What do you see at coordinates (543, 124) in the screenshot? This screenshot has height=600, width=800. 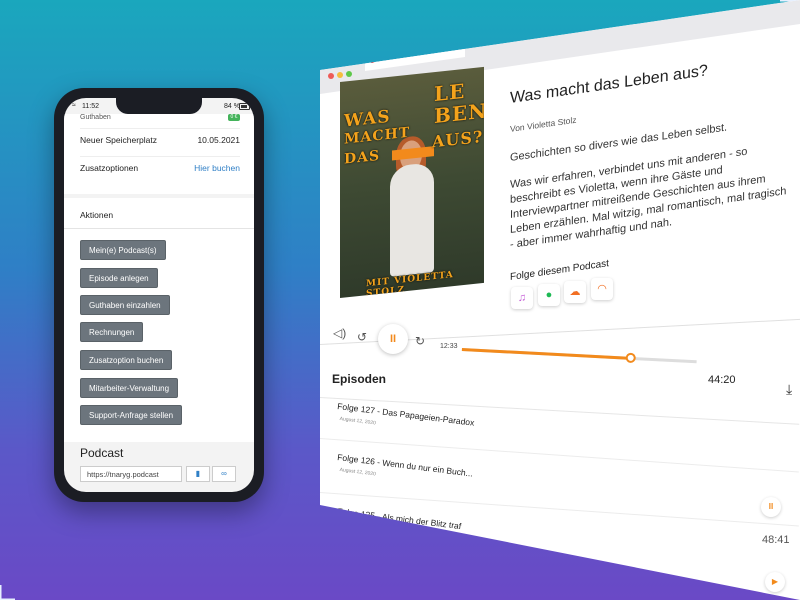 I see `podcast-author: Von Violetta Stolz` at bounding box center [543, 124].